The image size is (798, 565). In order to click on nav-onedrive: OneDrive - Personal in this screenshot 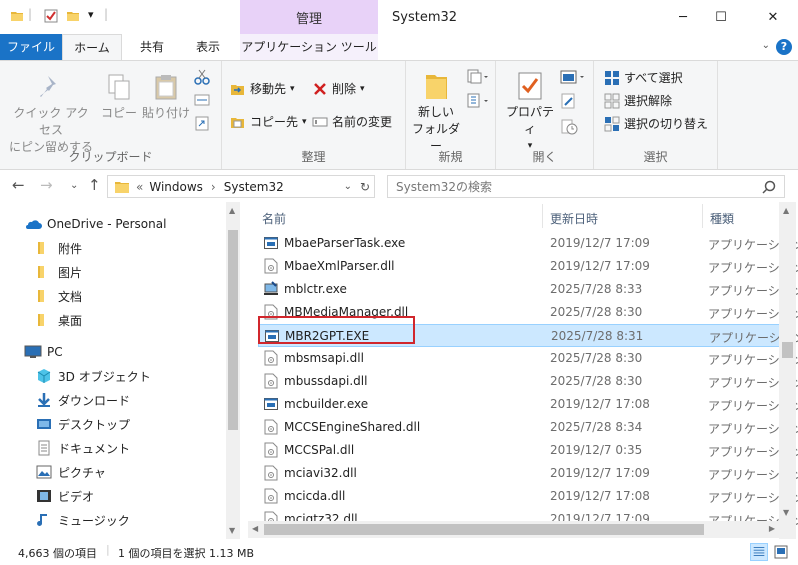, I will do `click(132, 224)`.